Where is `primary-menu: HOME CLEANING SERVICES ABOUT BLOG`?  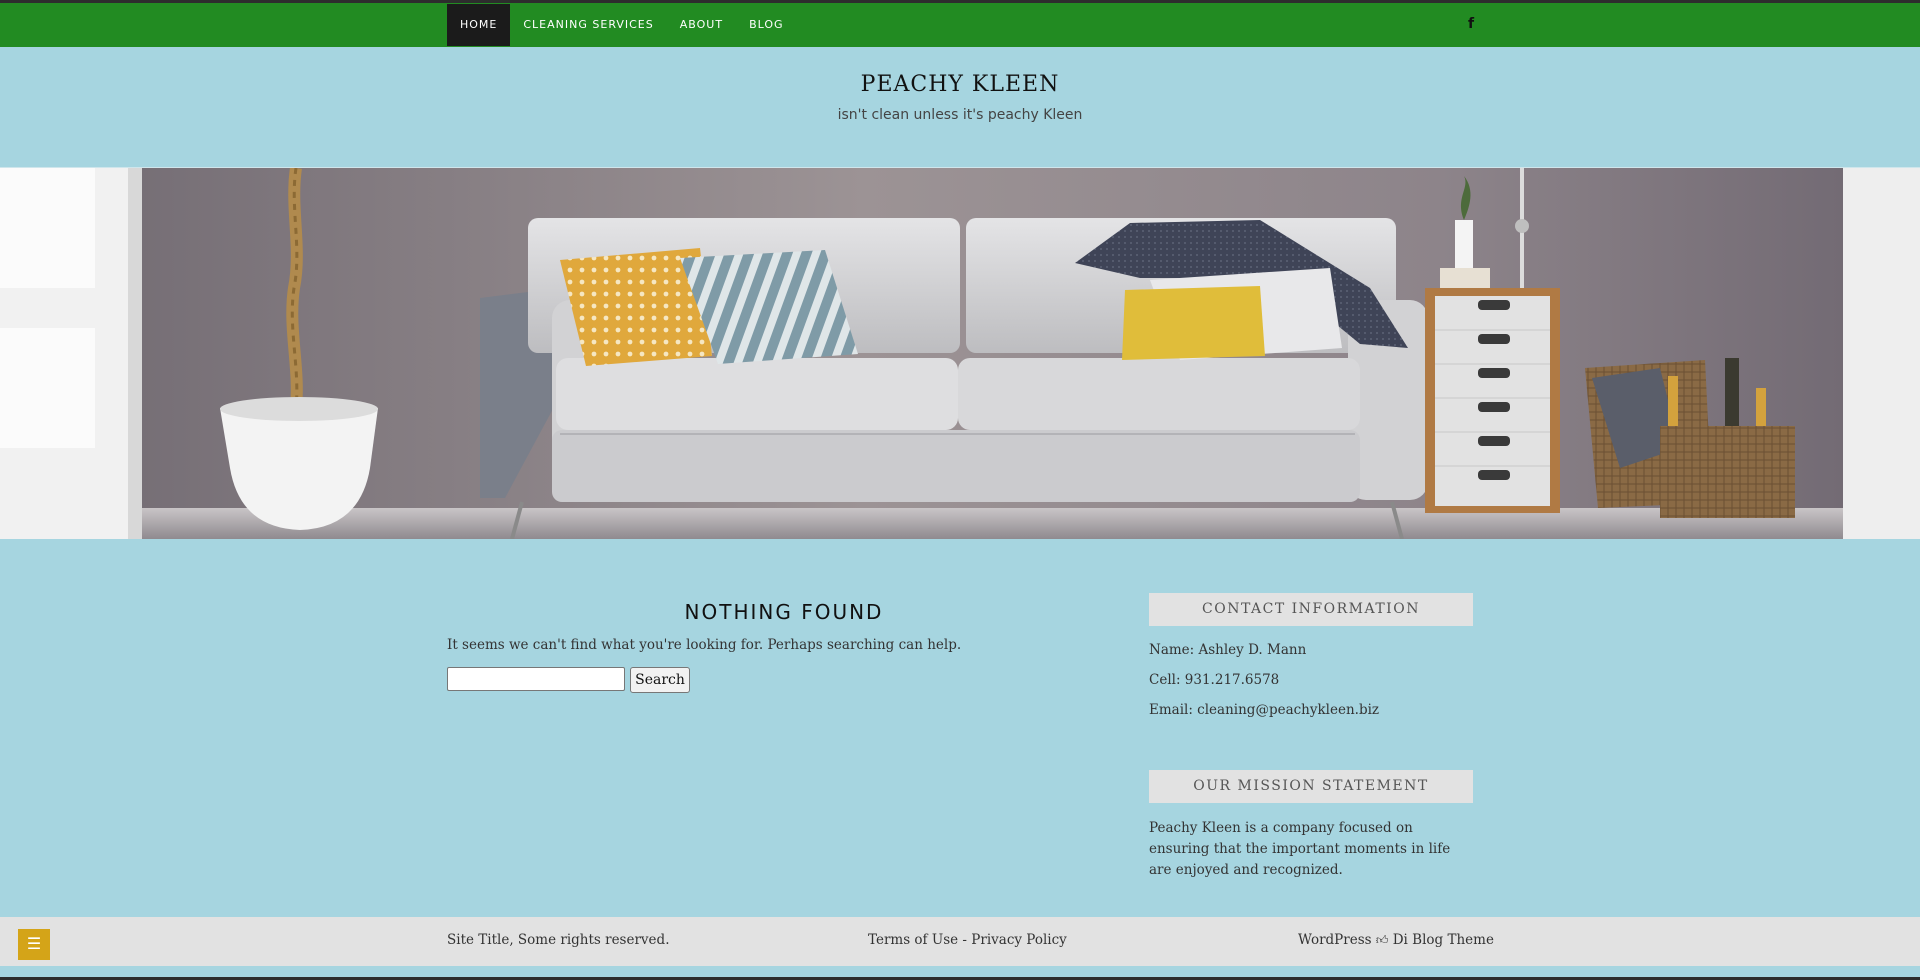 primary-menu: HOME CLEANING SERVICES ABOUT BLOG is located at coordinates (622, 25).